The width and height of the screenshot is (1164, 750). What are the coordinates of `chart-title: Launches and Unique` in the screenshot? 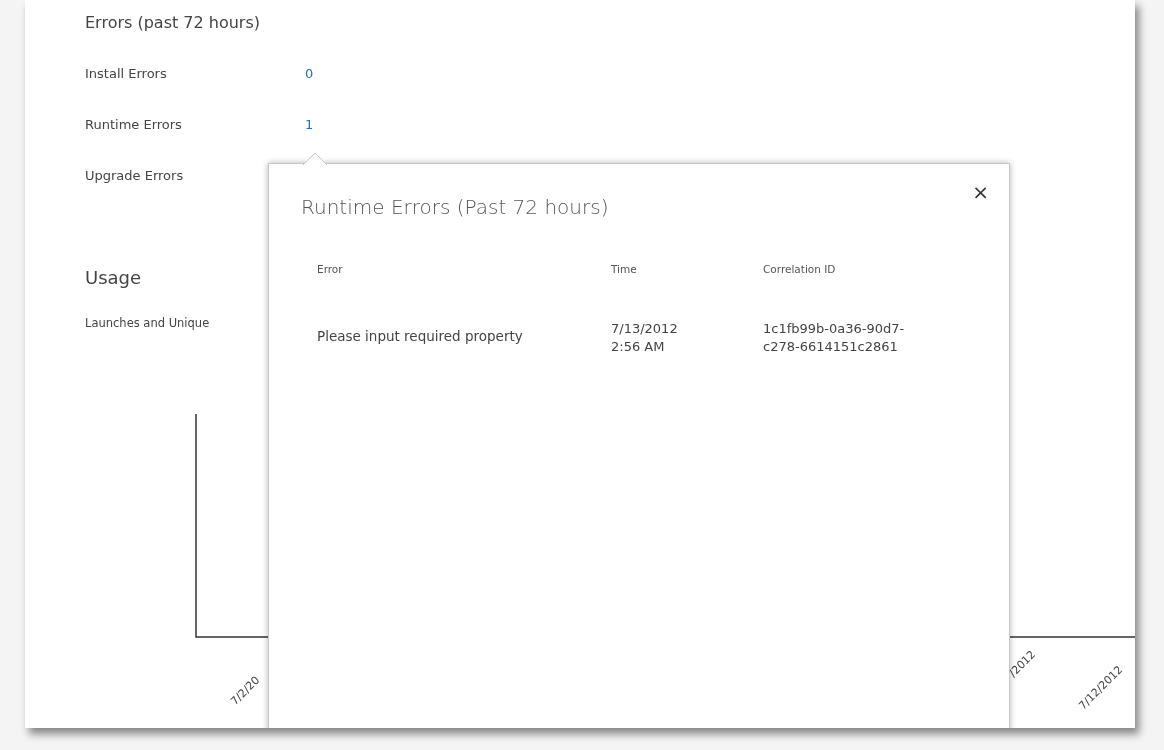 It's located at (147, 323).